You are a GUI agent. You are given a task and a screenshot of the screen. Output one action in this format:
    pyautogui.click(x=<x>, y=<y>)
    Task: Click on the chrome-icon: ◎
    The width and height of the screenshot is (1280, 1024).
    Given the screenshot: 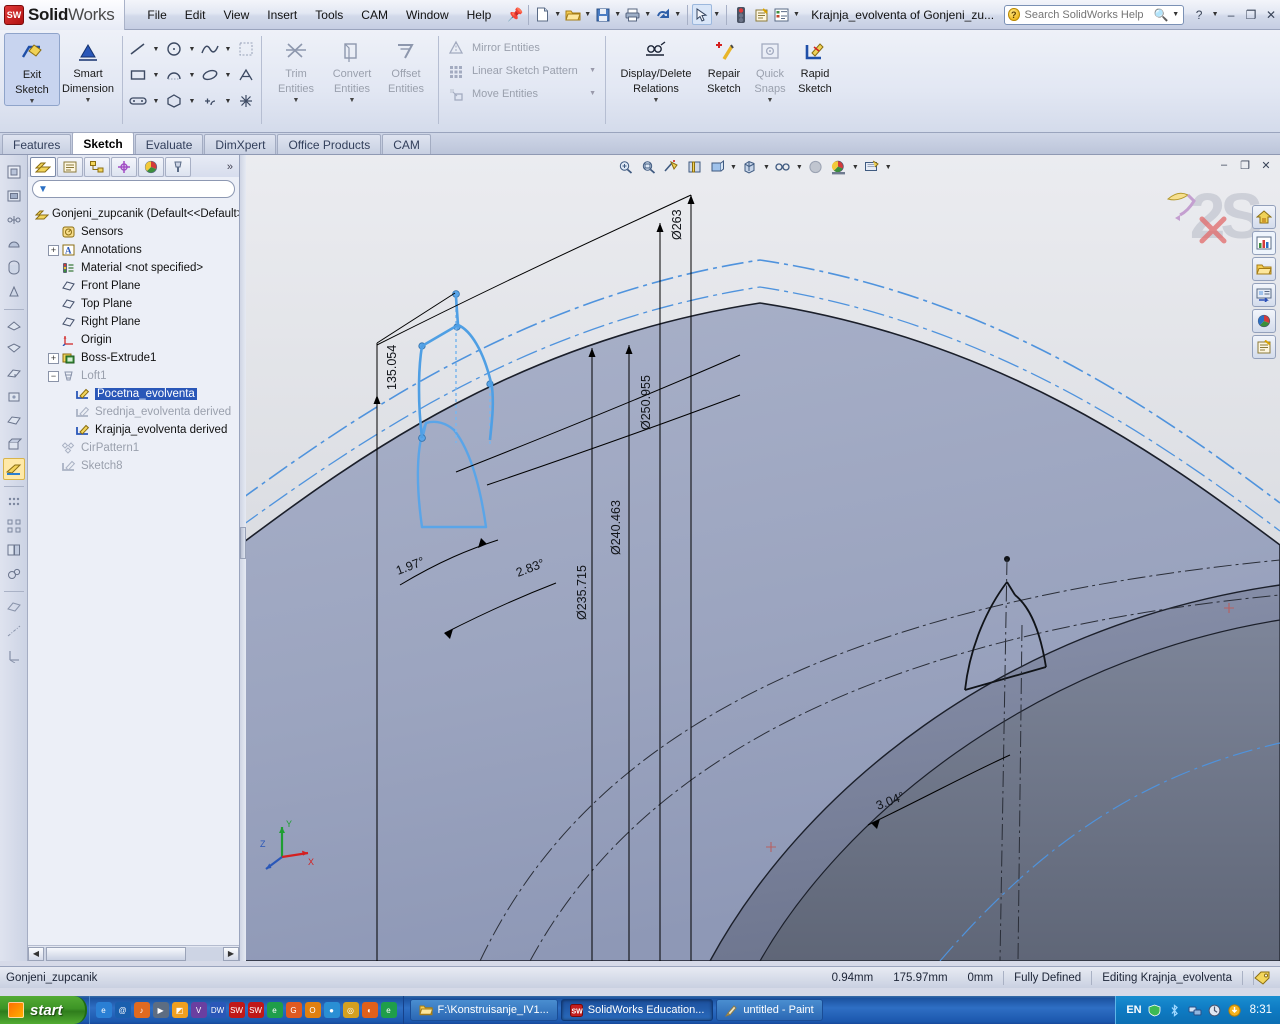 What is the action you would take?
    pyautogui.click(x=350, y=1010)
    